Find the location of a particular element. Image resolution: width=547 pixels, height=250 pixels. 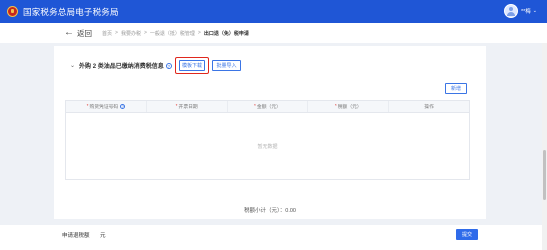

refund-amount-label: 申请退税额 is located at coordinates (76, 236).